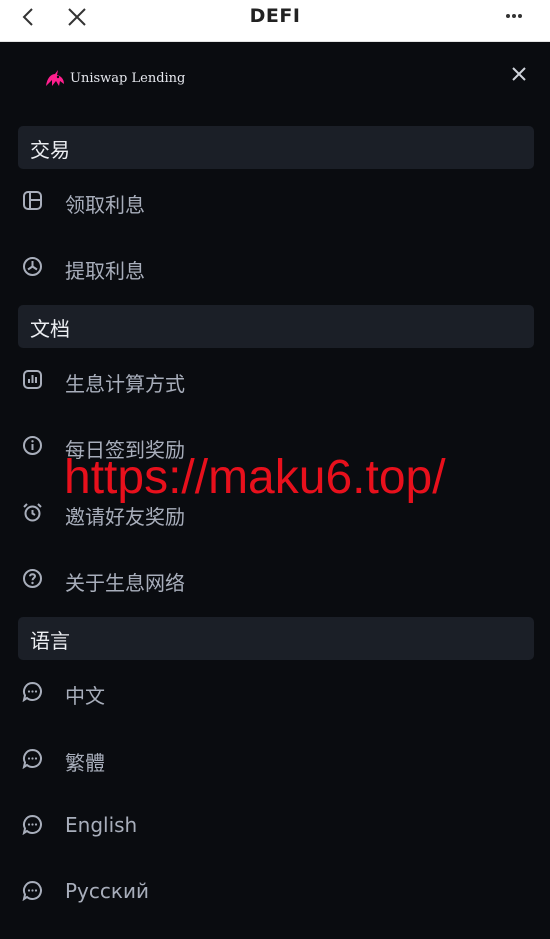  I want to click on menu-item-claim-interest: 领取利息, so click(275, 202).